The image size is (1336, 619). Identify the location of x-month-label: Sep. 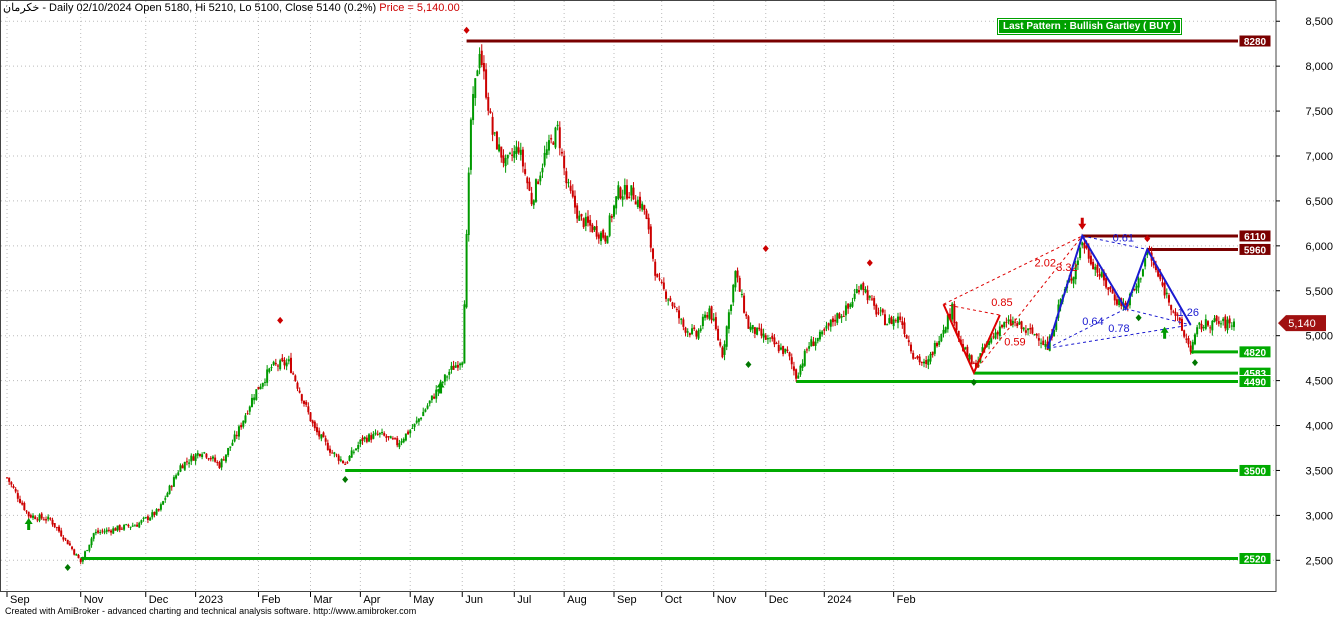
(627, 600).